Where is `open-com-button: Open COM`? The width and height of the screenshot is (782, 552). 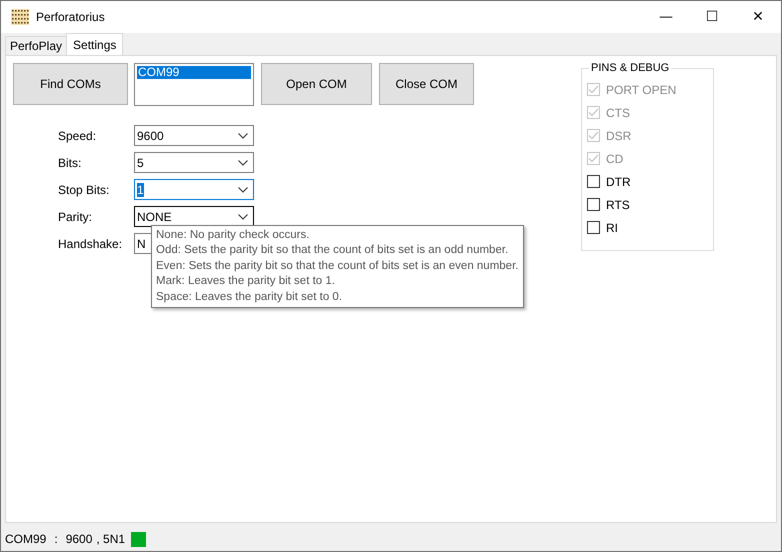
open-com-button: Open COM is located at coordinates (316, 84).